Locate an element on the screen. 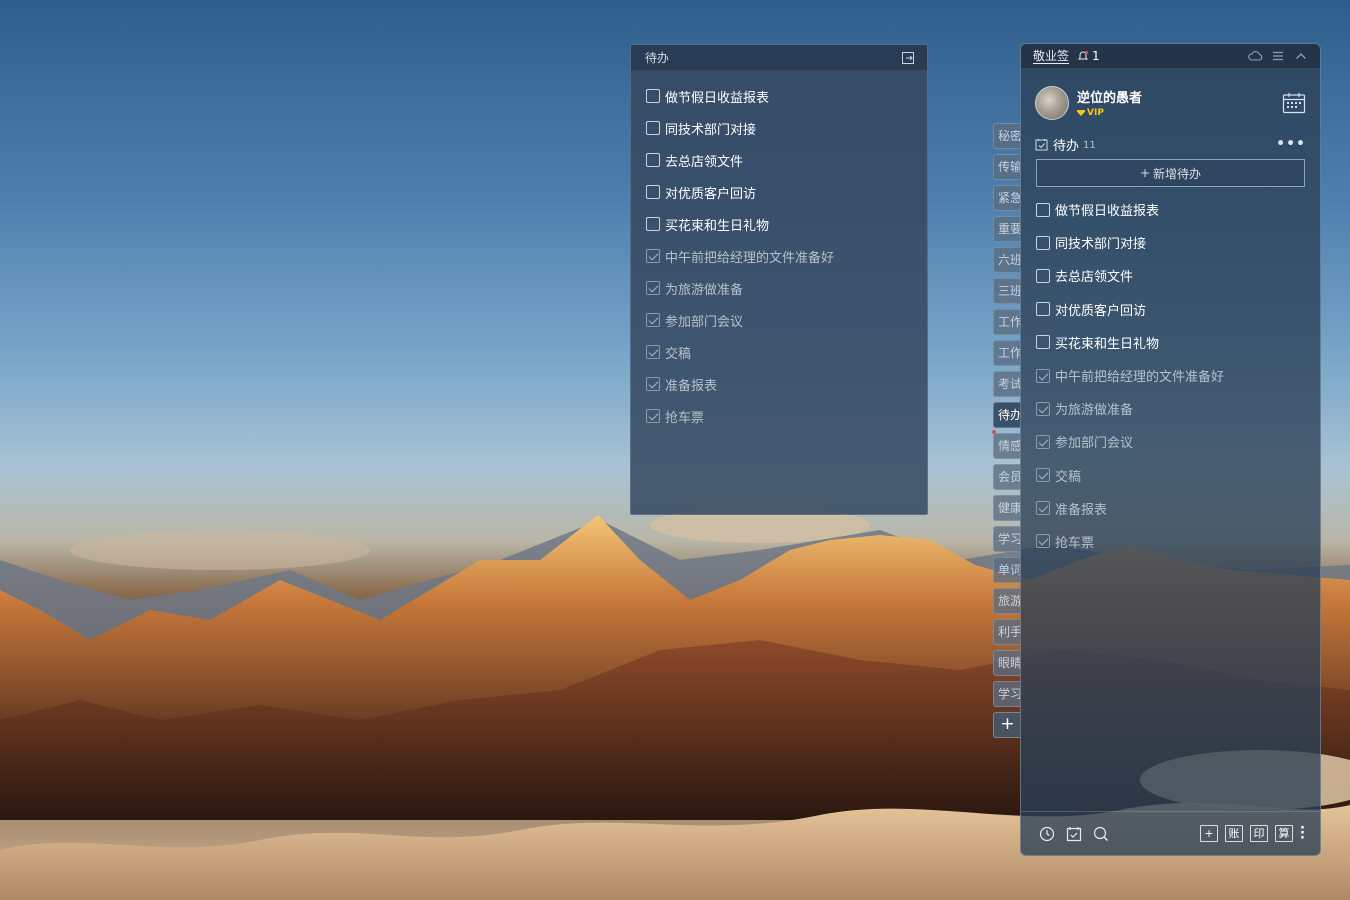 The image size is (1350, 900). category-tab: 情感 is located at coordinates (1007, 446).